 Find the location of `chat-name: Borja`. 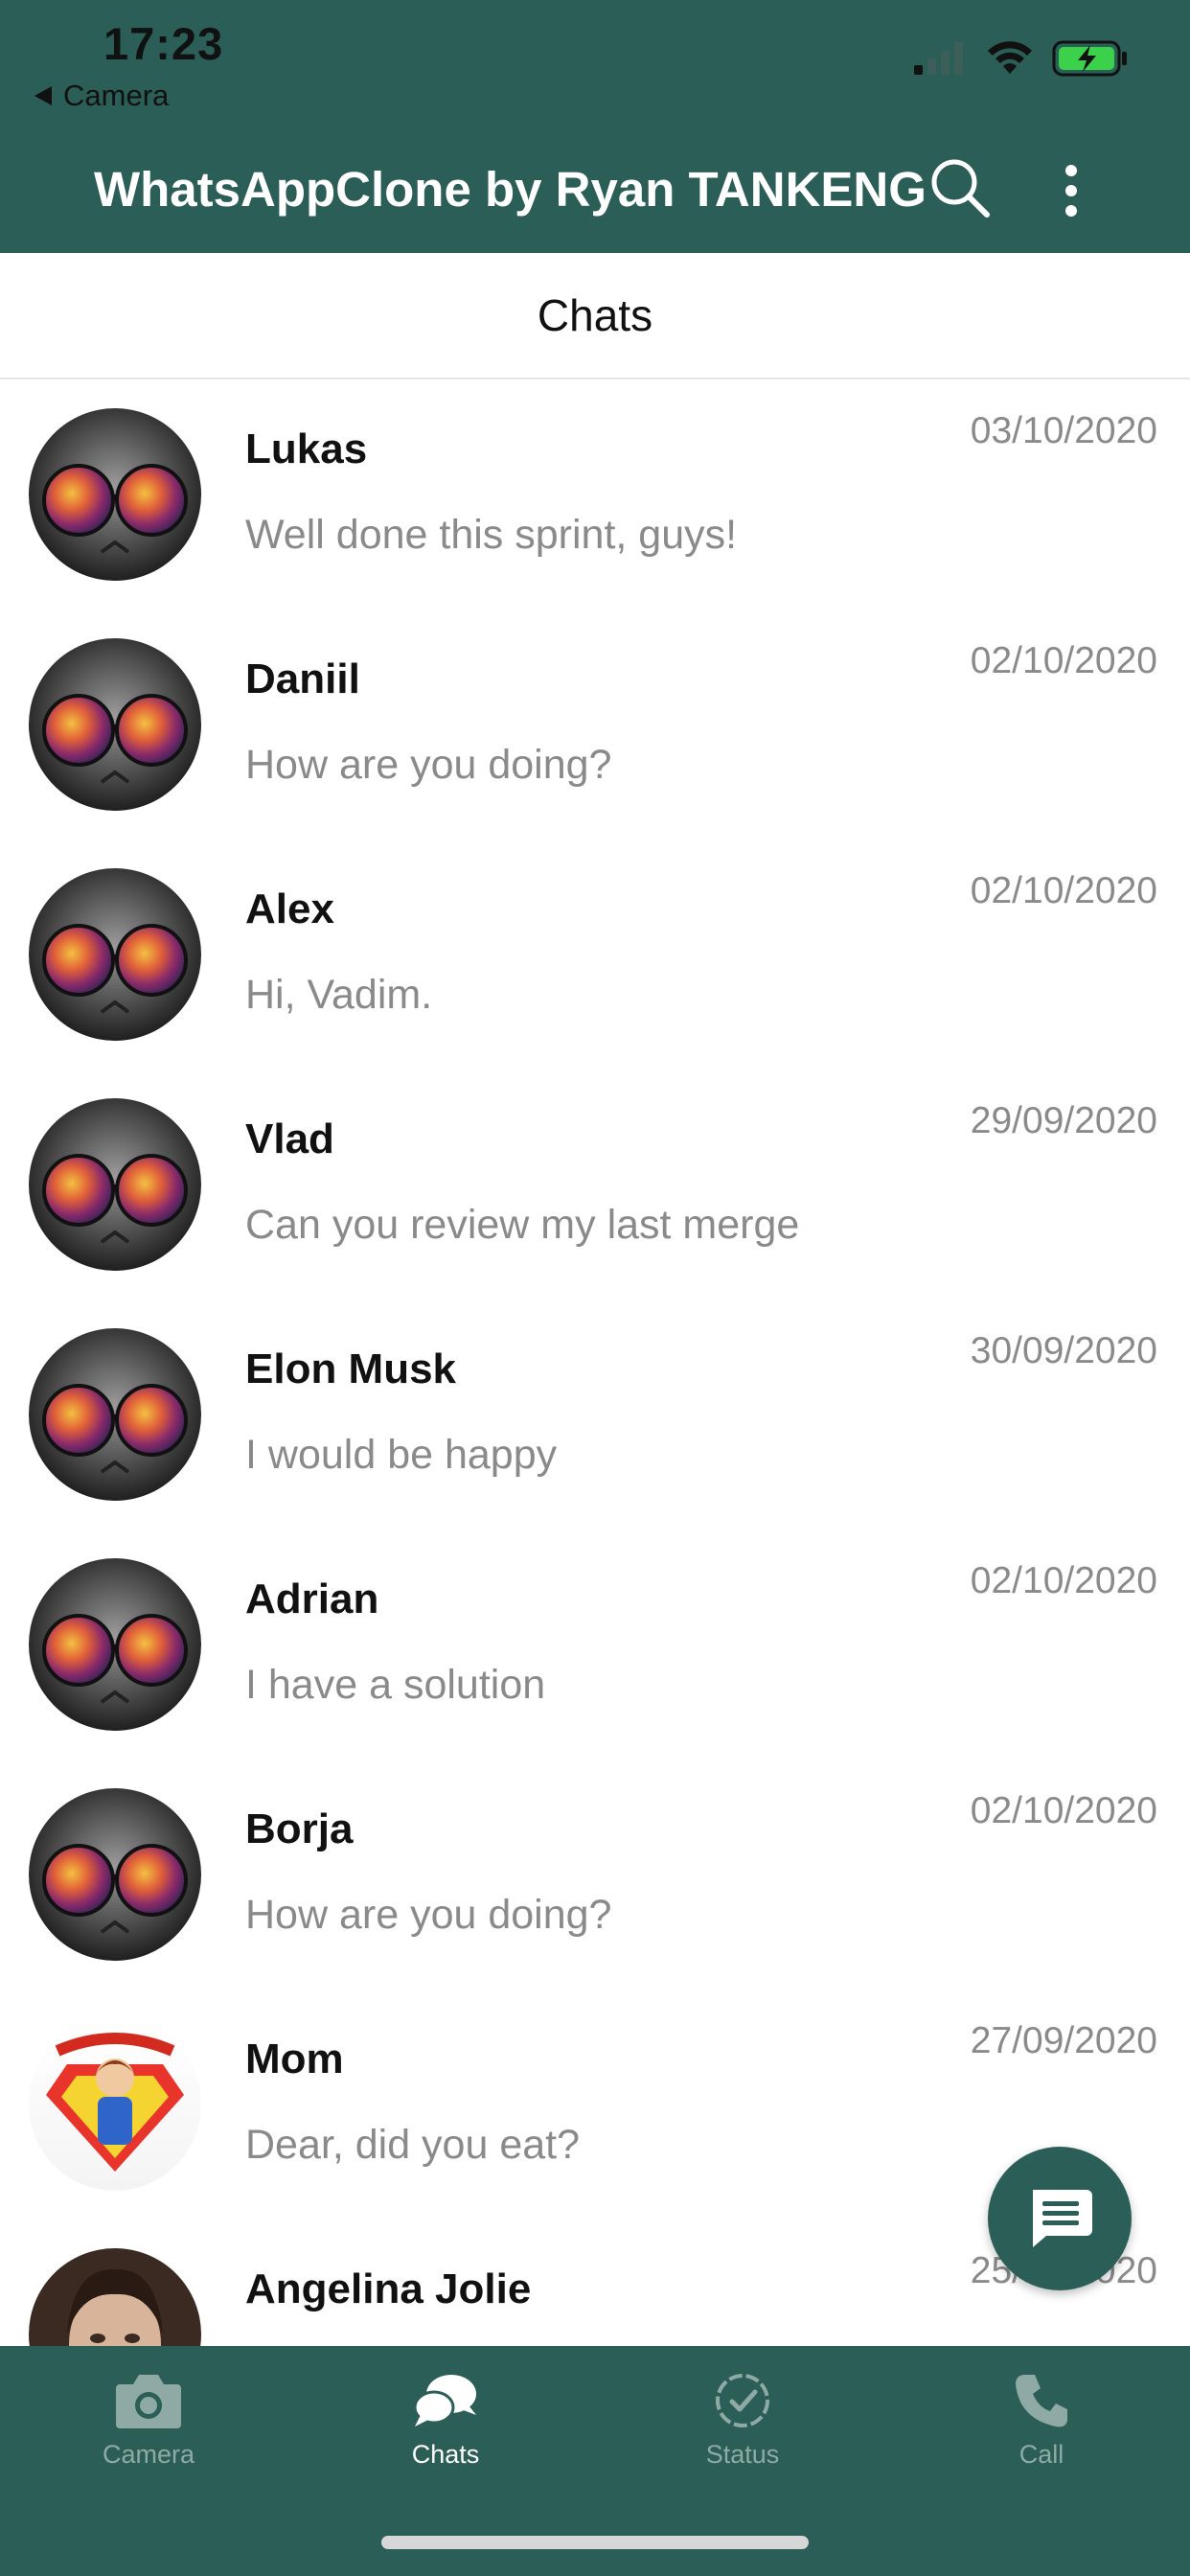

chat-name: Borja is located at coordinates (300, 1829).